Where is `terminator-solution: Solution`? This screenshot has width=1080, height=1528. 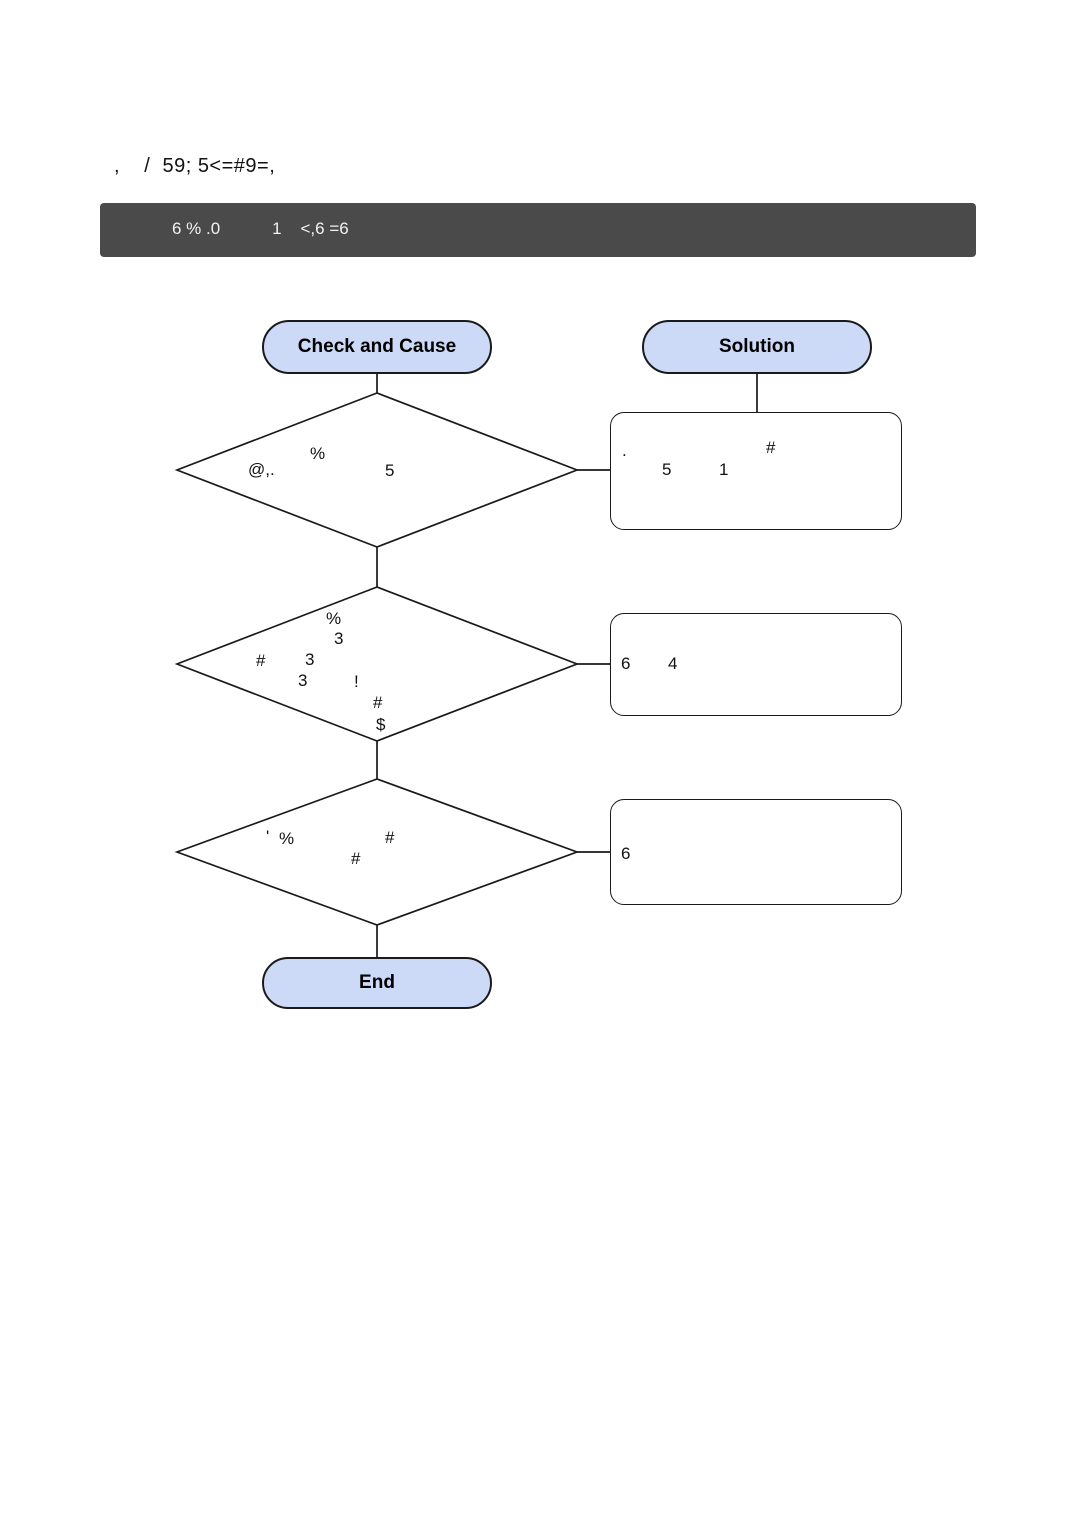
terminator-solution: Solution is located at coordinates (757, 347).